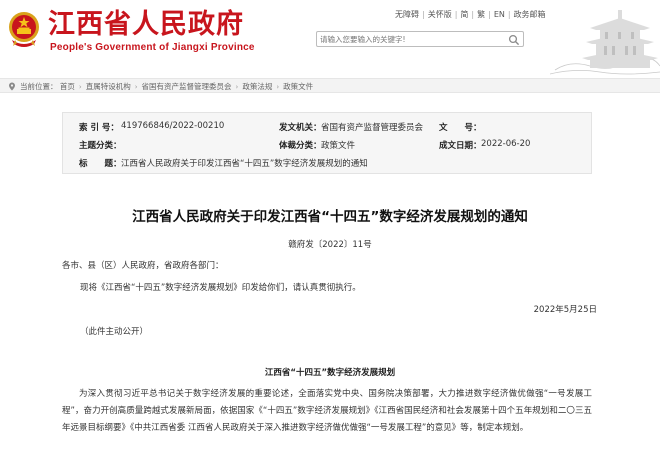 The height and width of the screenshot is (455, 660). What do you see at coordinates (146, 25) in the screenshot?
I see `site-title: 江西省人民政府` at bounding box center [146, 25].